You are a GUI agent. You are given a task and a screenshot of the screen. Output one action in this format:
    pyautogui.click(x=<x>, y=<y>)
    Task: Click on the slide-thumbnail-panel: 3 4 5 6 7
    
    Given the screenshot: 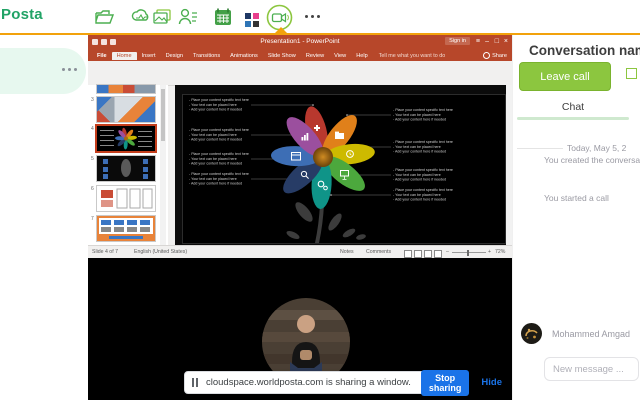 What is the action you would take?
    pyautogui.click(x=128, y=165)
    